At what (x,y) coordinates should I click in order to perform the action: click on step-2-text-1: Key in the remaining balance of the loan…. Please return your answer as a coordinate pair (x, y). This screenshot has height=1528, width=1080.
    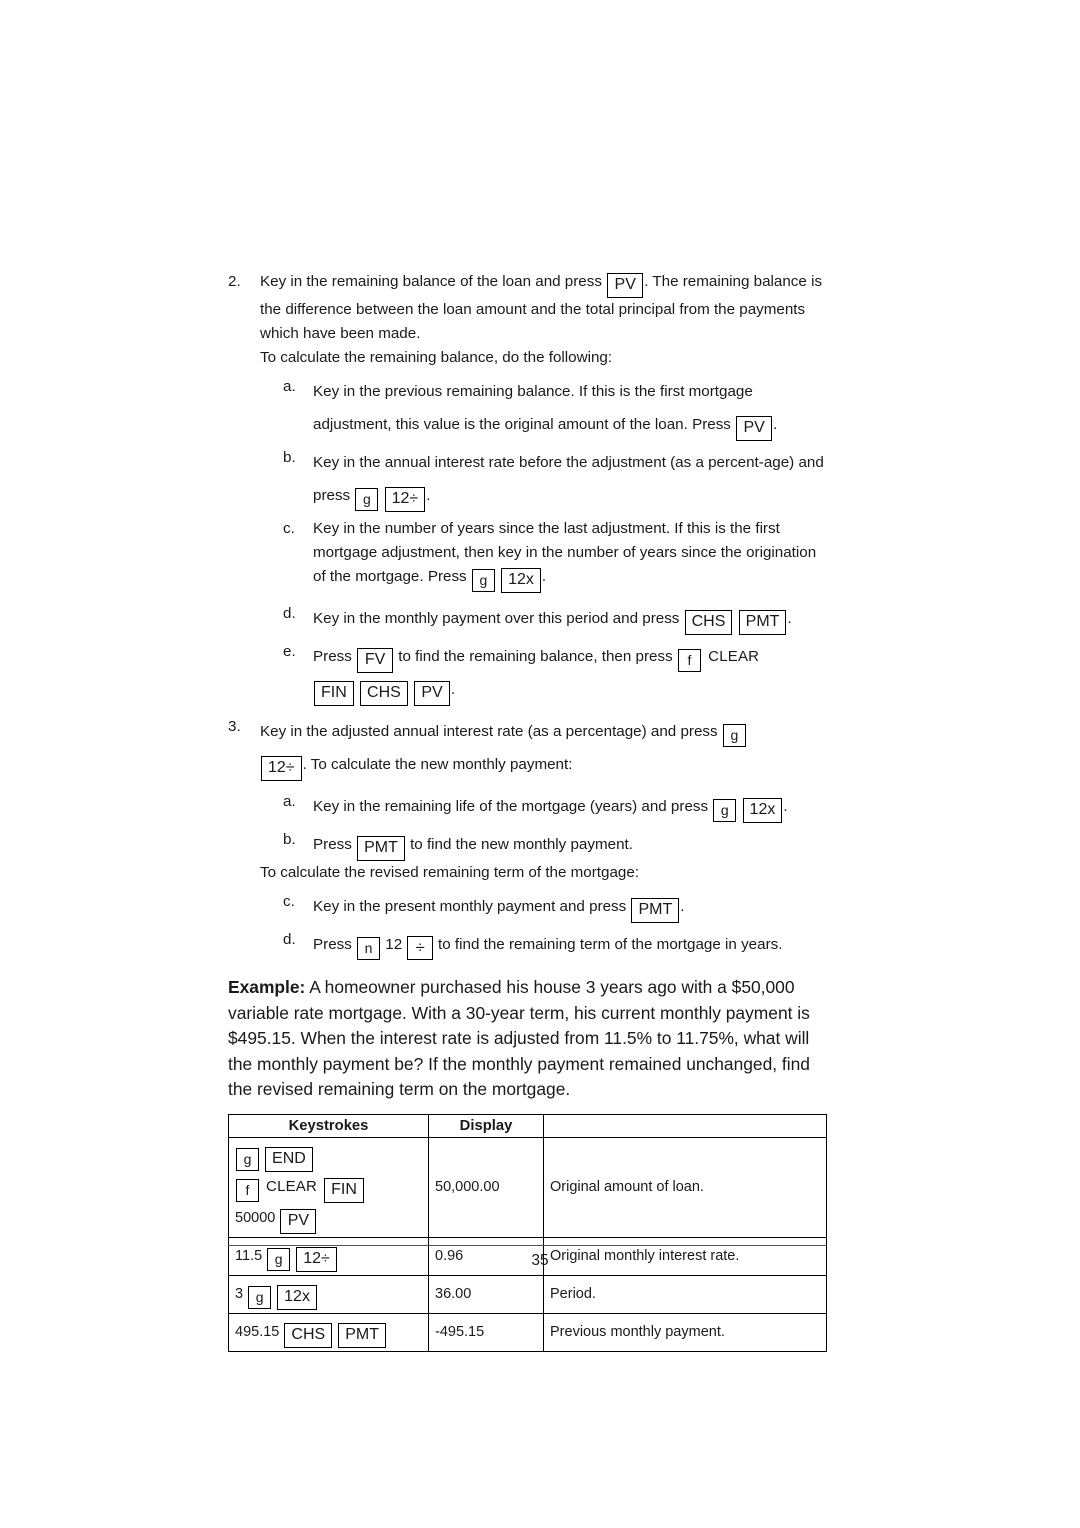
    Looking at the image, I should click on (431, 281).